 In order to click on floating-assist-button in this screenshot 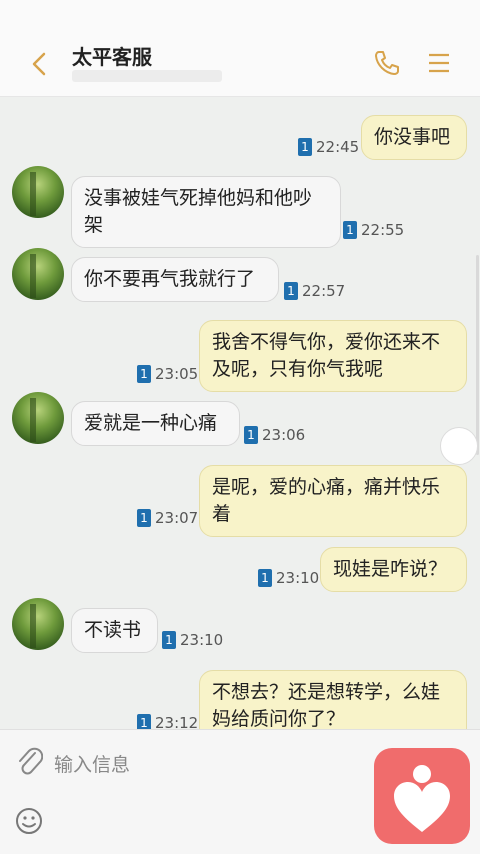, I will do `click(459, 446)`.